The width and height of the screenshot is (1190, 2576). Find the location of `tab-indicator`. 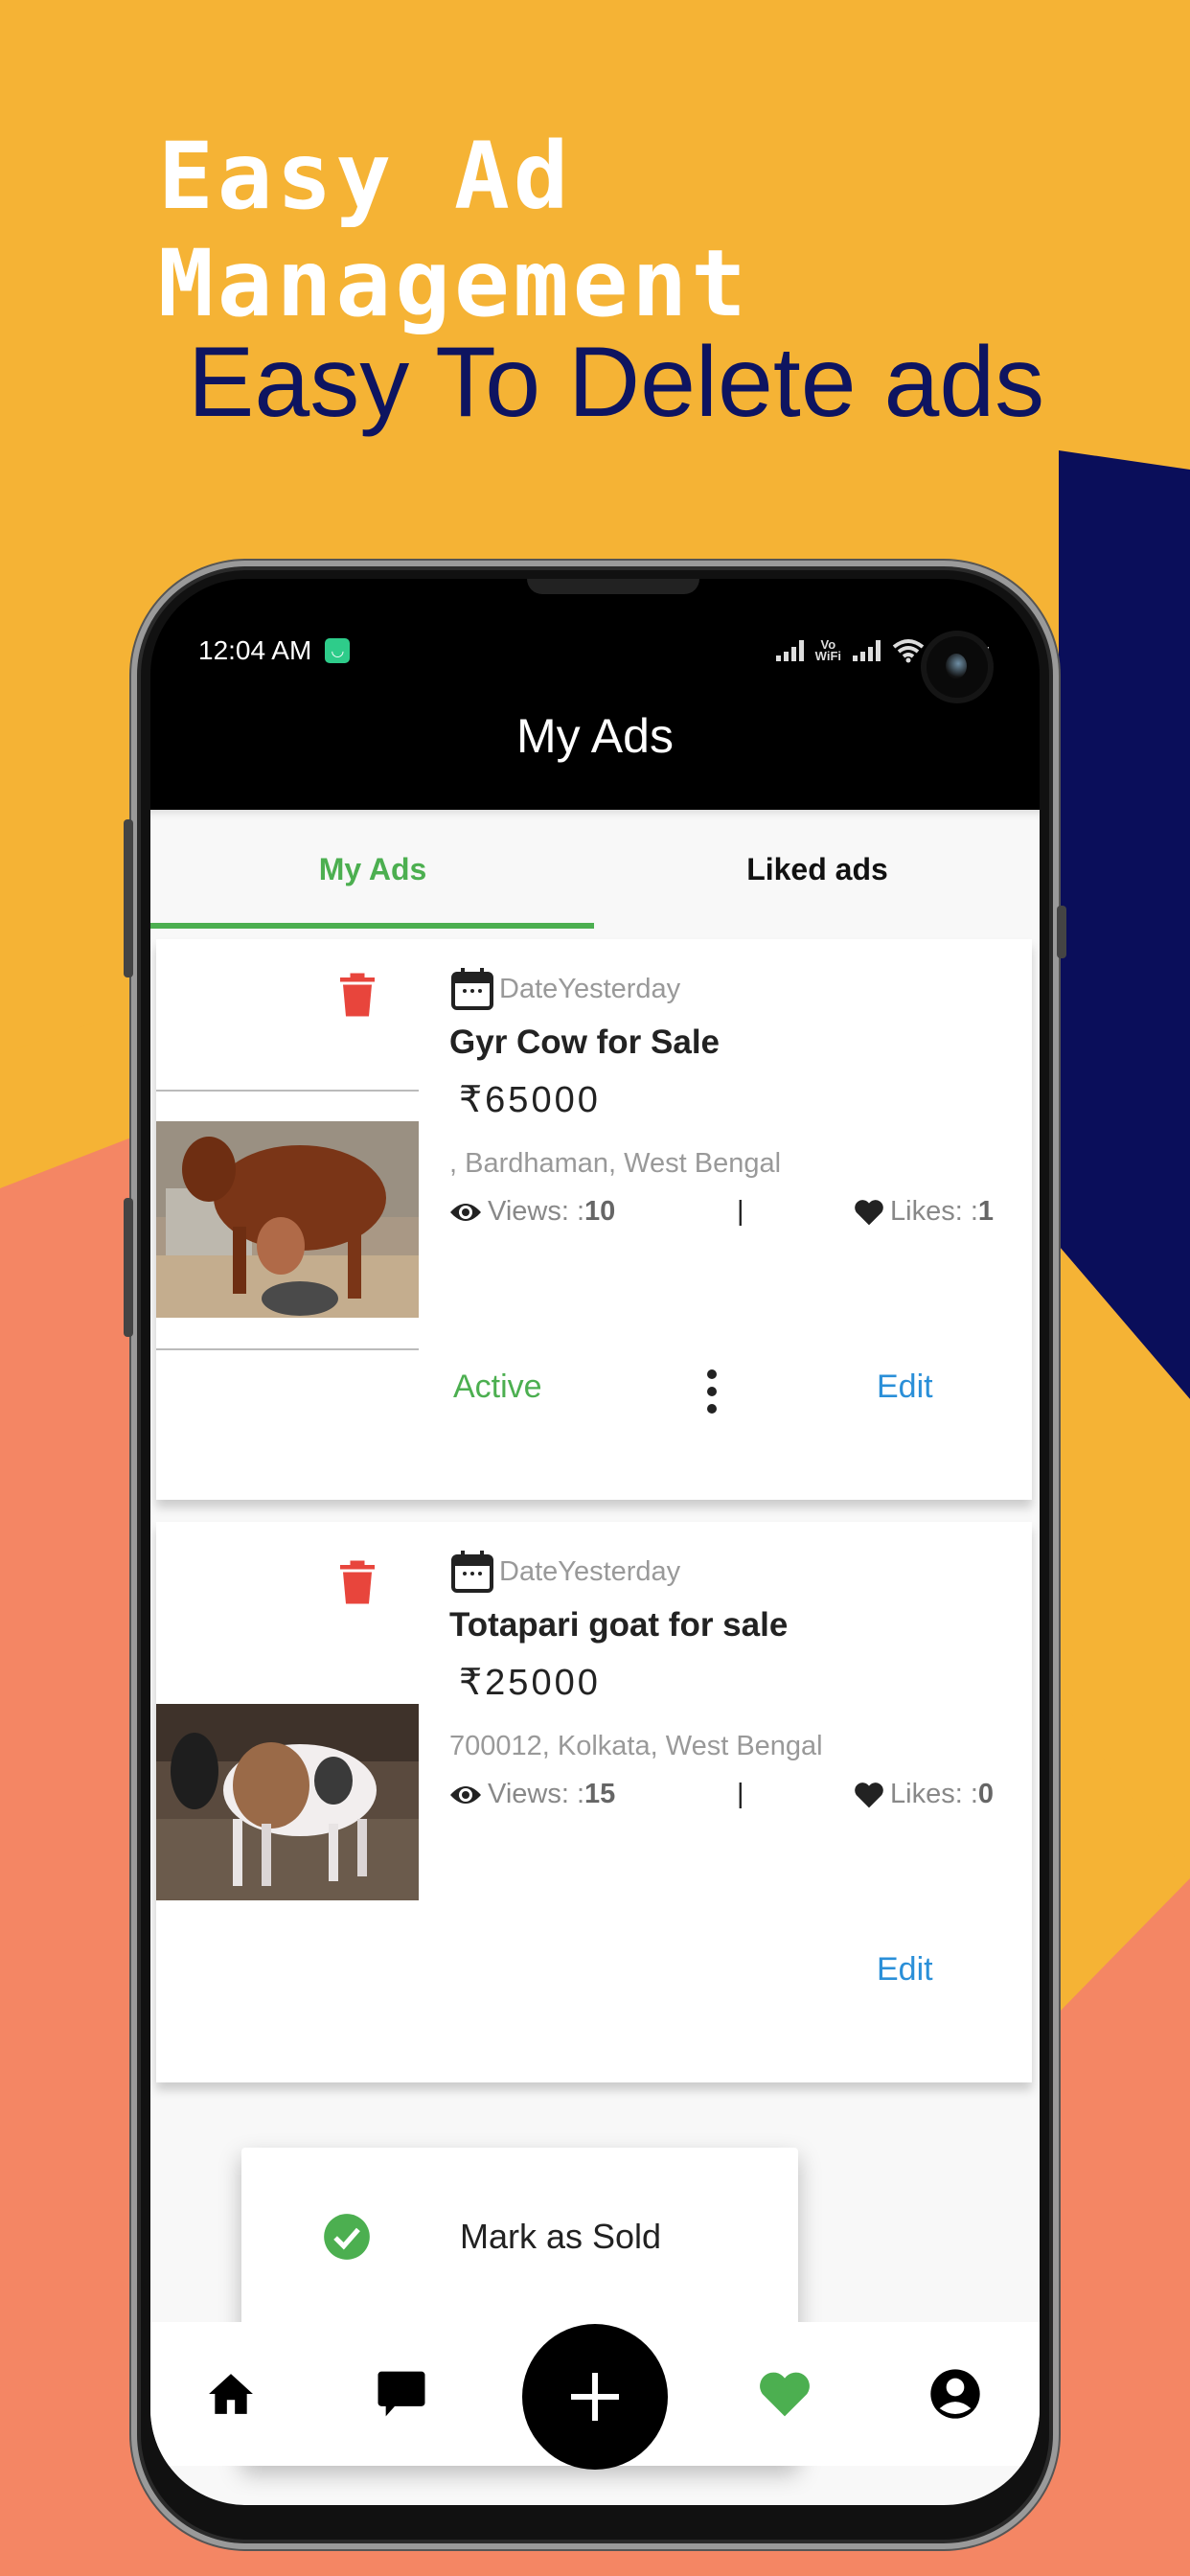

tab-indicator is located at coordinates (372, 926).